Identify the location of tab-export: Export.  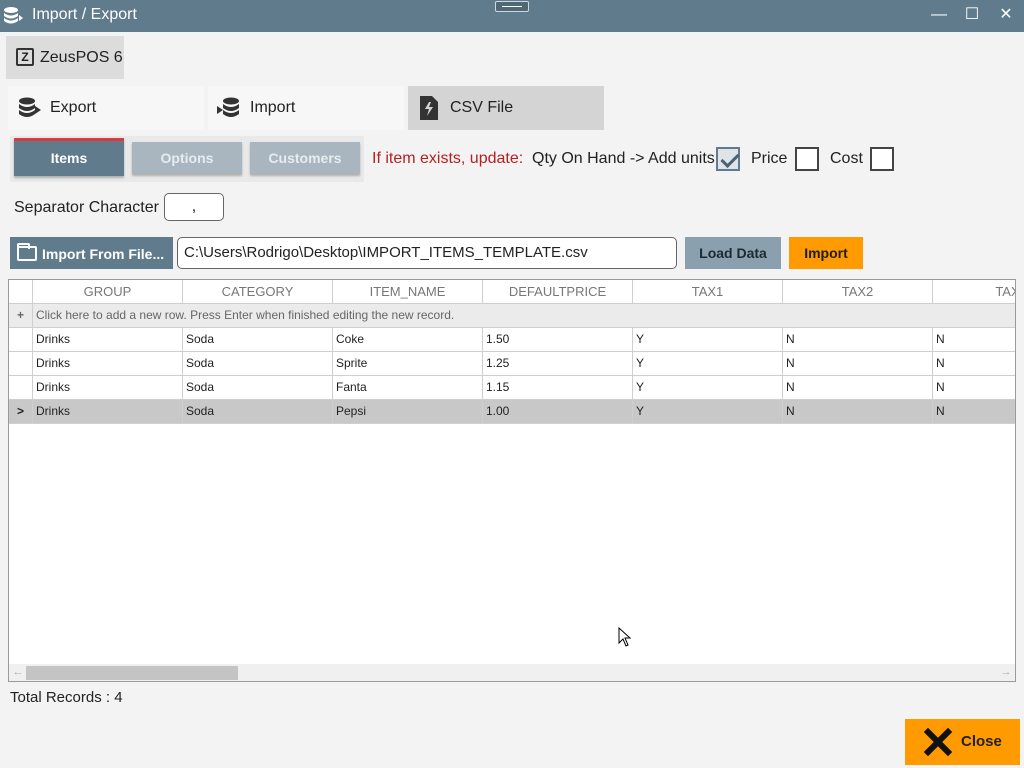
(106, 108).